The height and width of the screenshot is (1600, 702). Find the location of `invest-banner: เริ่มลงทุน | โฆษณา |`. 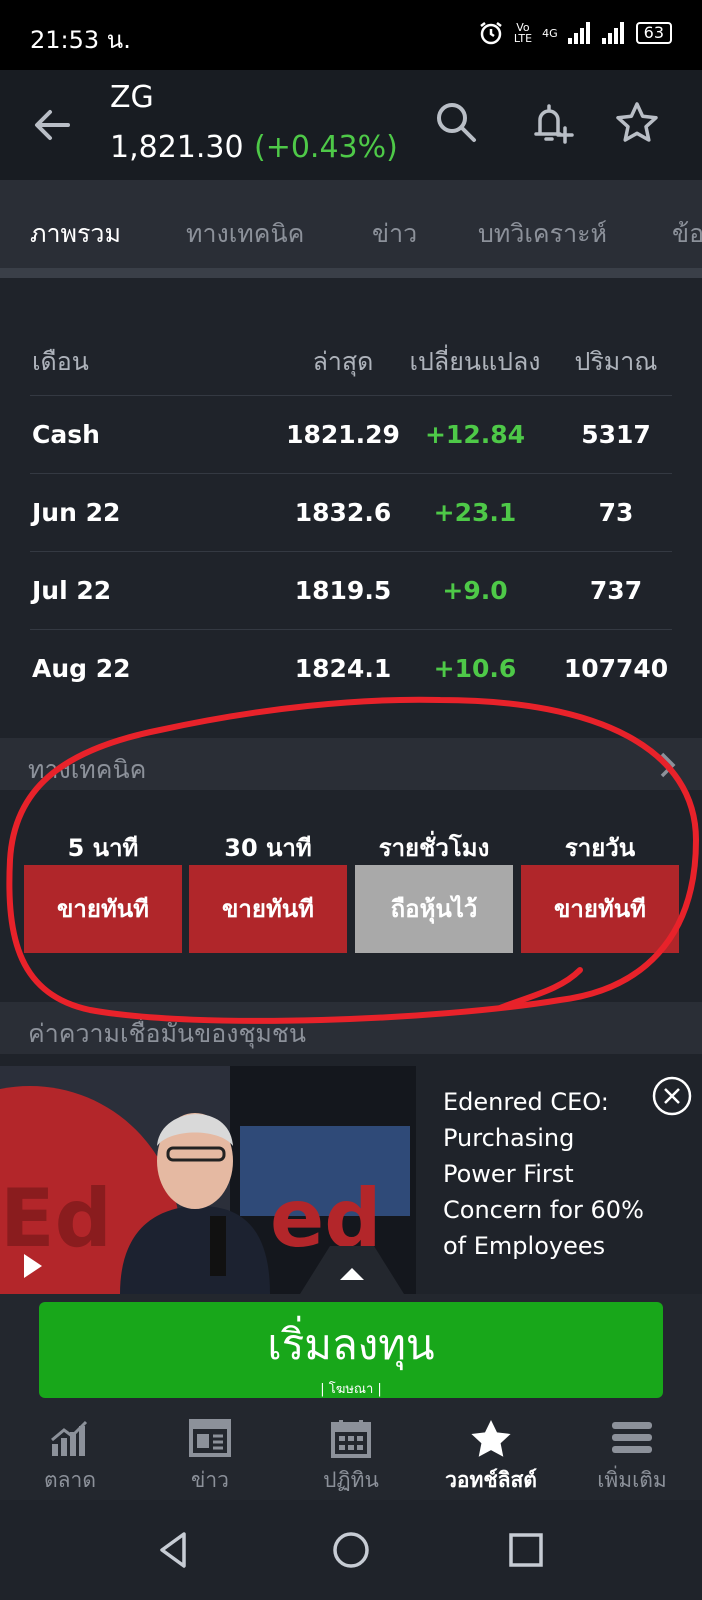

invest-banner: เริ่มลงทุน | โฆษณา | is located at coordinates (351, 1347).